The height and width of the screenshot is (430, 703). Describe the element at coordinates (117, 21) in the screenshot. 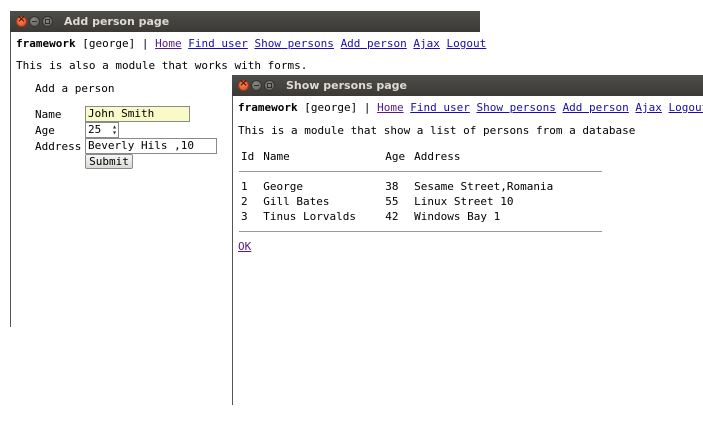

I see `window-title: Add person page` at that location.